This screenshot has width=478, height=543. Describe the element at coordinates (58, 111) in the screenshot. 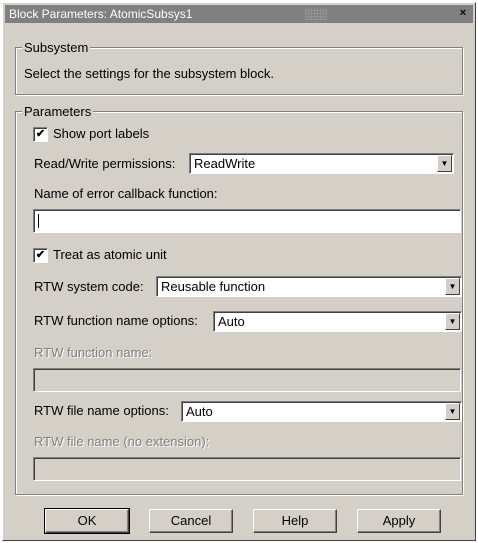

I see `parameters-legend: Parameters` at that location.